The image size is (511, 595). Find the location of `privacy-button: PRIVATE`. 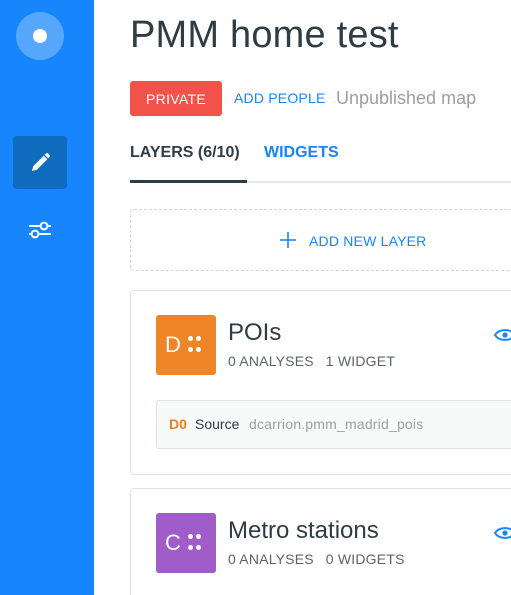

privacy-button: PRIVATE is located at coordinates (176, 98).